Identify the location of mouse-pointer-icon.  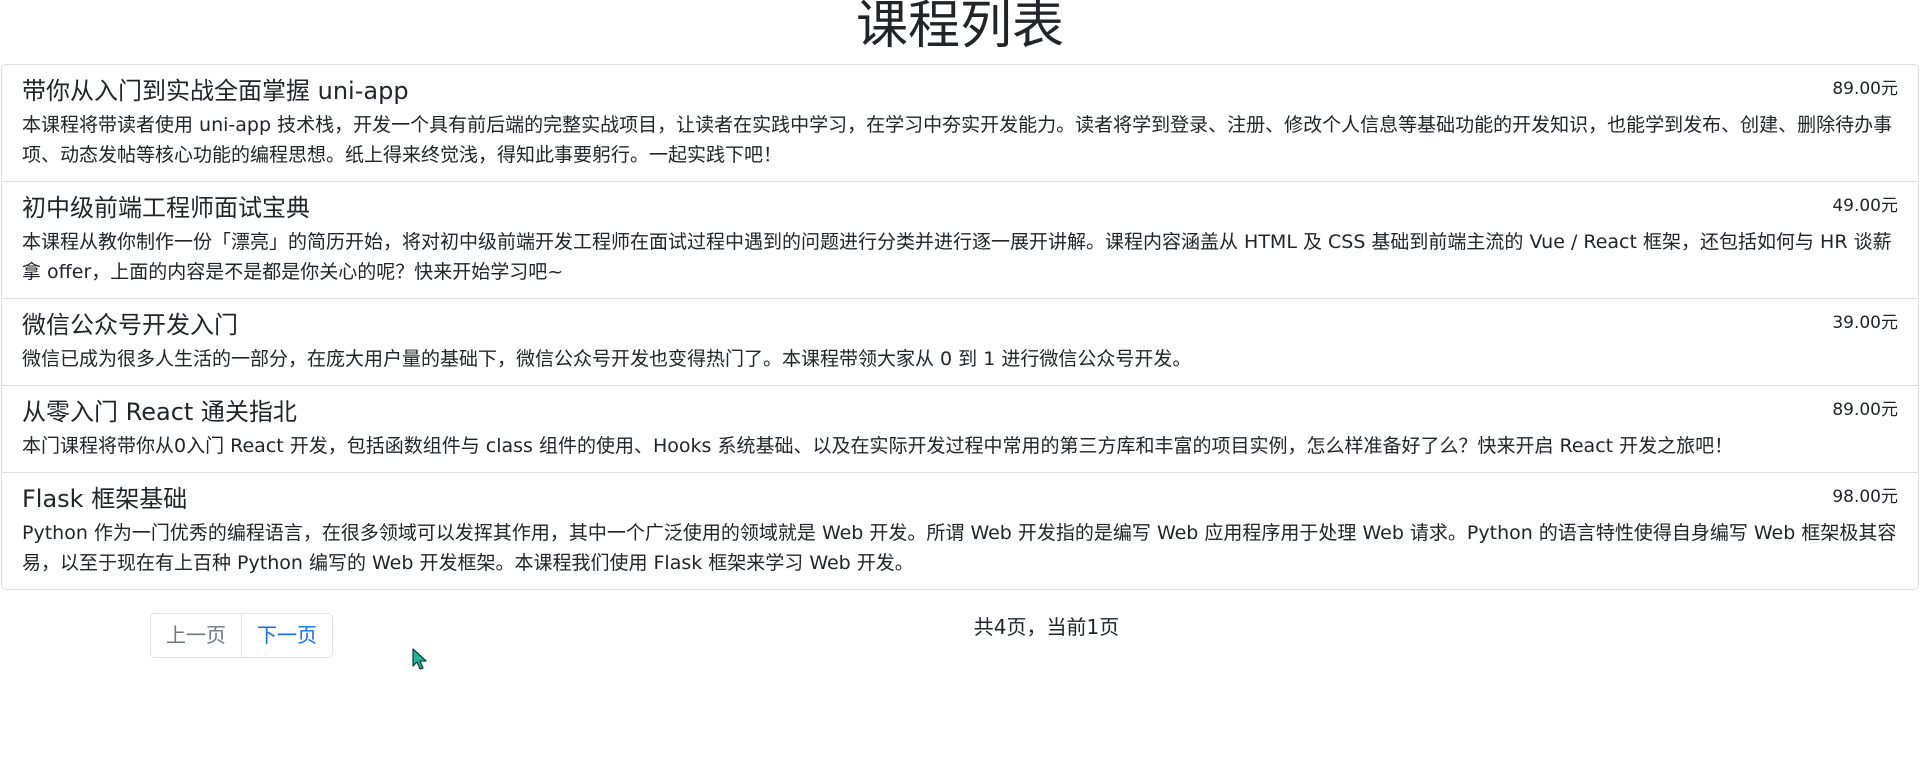
(419, 659).